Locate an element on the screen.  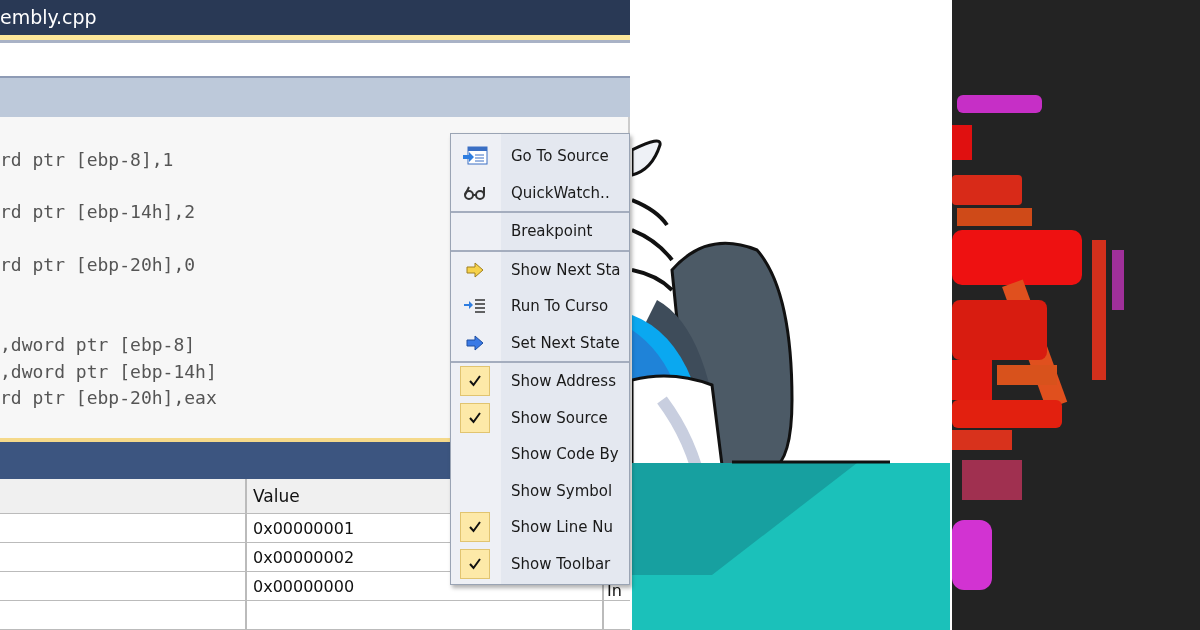
menu-item: QuickWatch.. is located at coordinates (540, 193).